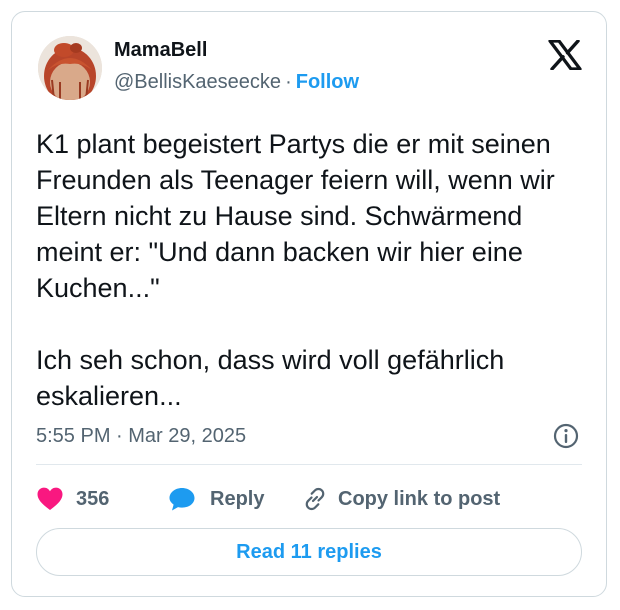 This screenshot has height=610, width=620. I want to click on speech-bubble-icon, so click(182, 499).